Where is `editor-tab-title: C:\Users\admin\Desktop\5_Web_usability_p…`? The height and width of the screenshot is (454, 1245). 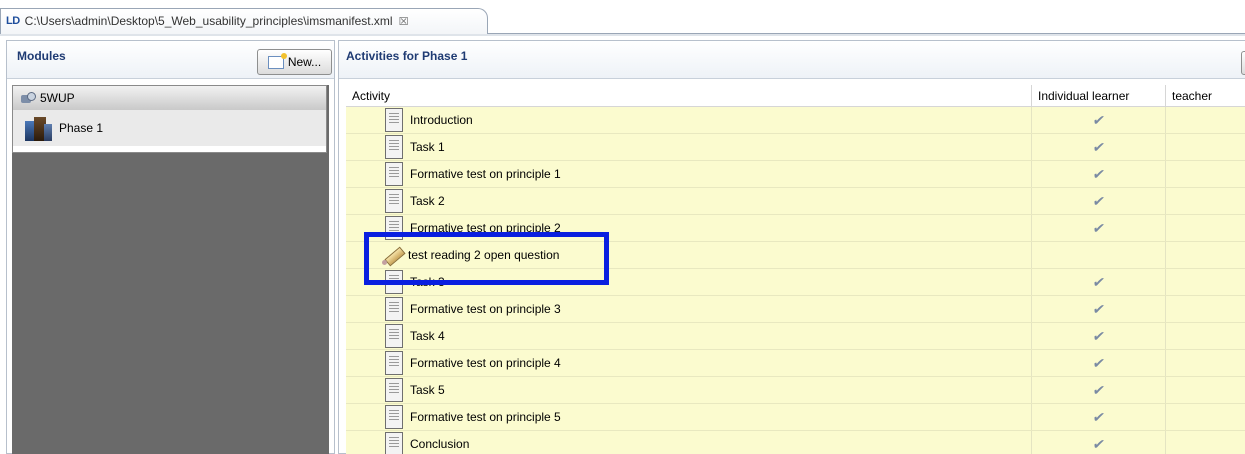 editor-tab-title: C:\Users\admin\Desktop\5_Web_usability_p… is located at coordinates (208, 21).